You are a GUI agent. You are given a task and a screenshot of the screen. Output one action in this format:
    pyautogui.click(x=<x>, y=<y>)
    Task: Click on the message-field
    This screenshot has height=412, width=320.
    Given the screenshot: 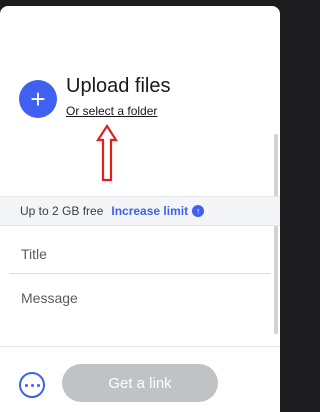 What is the action you would take?
    pyautogui.click(x=140, y=312)
    